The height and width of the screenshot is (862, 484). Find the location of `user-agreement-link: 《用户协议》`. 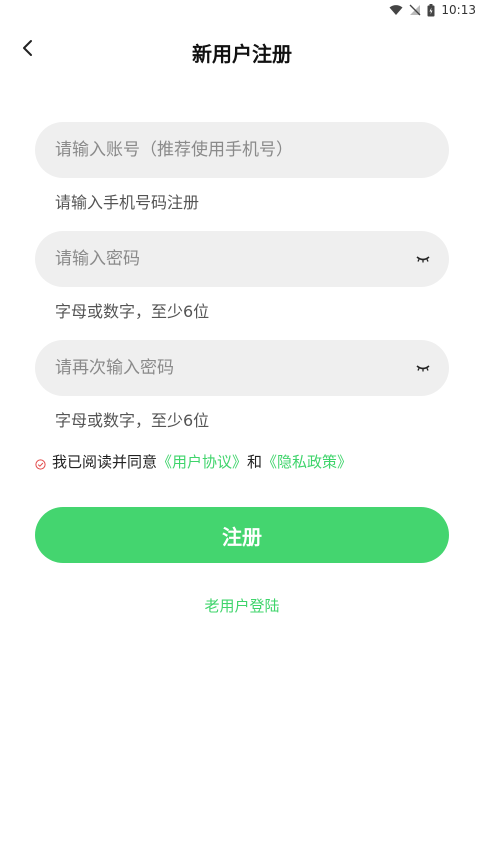

user-agreement-link: 《用户协议》 is located at coordinates (202, 461).